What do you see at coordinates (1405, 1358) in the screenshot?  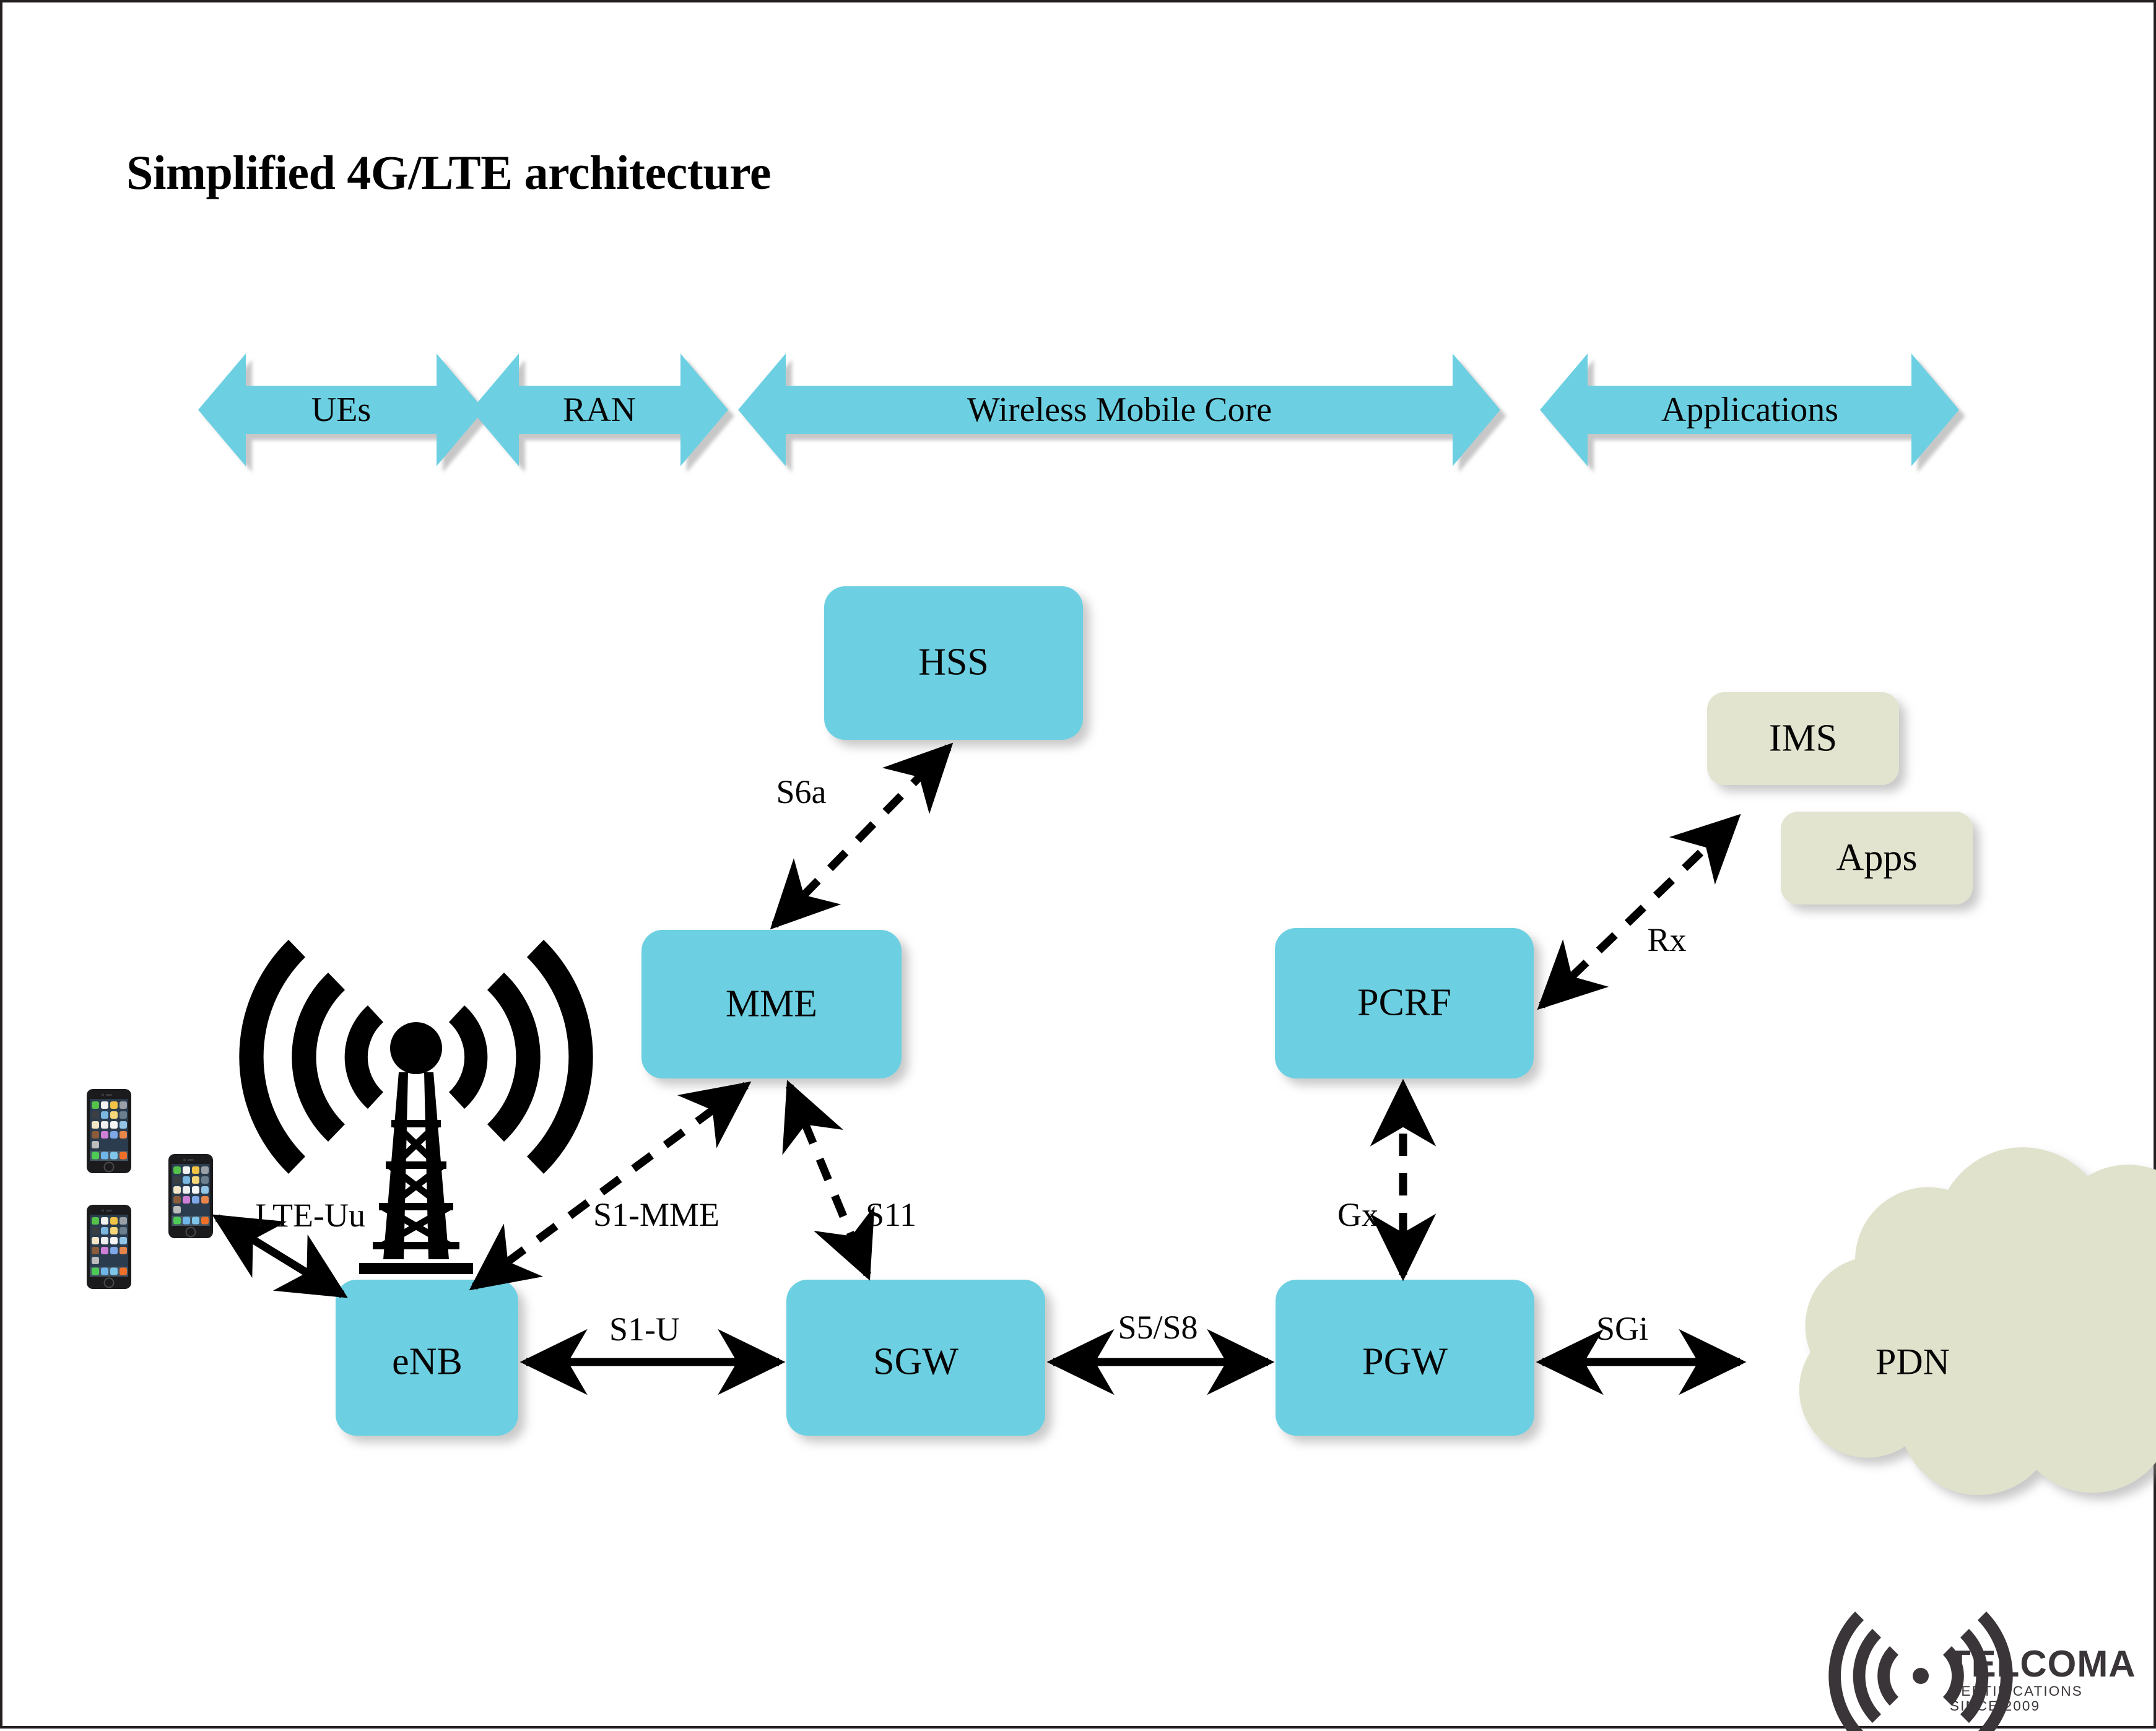 I see `node-box-pgw` at bounding box center [1405, 1358].